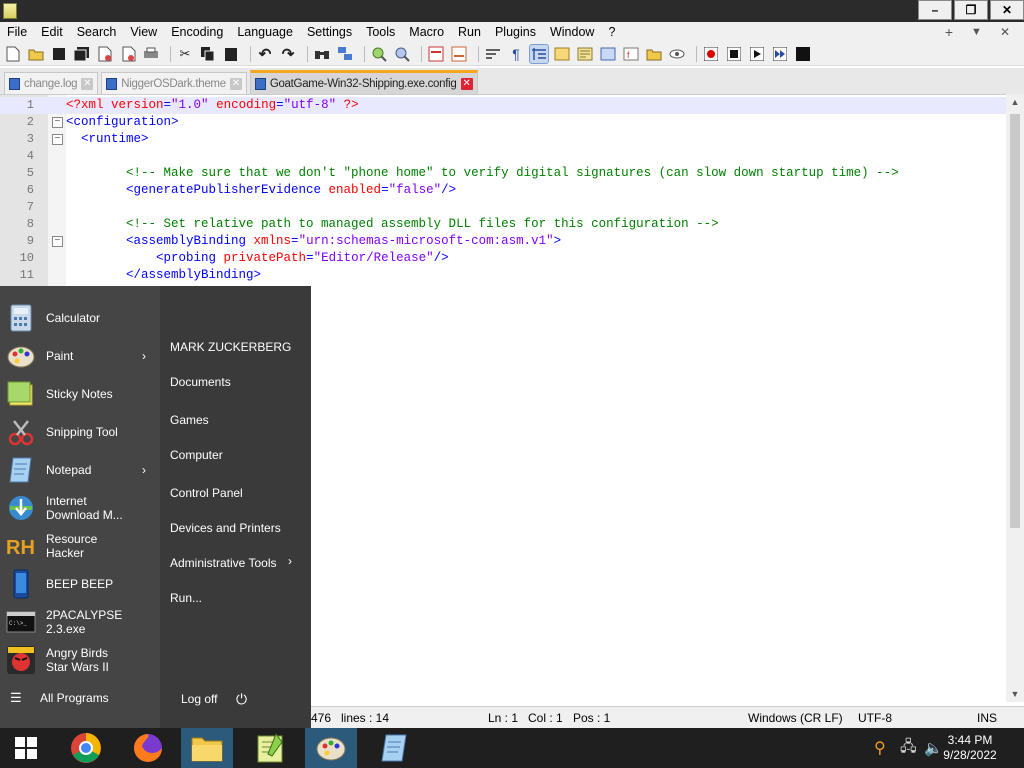 The image size is (1024, 768). What do you see at coordinates (265, 32) in the screenshot?
I see `menu-language: Language` at bounding box center [265, 32].